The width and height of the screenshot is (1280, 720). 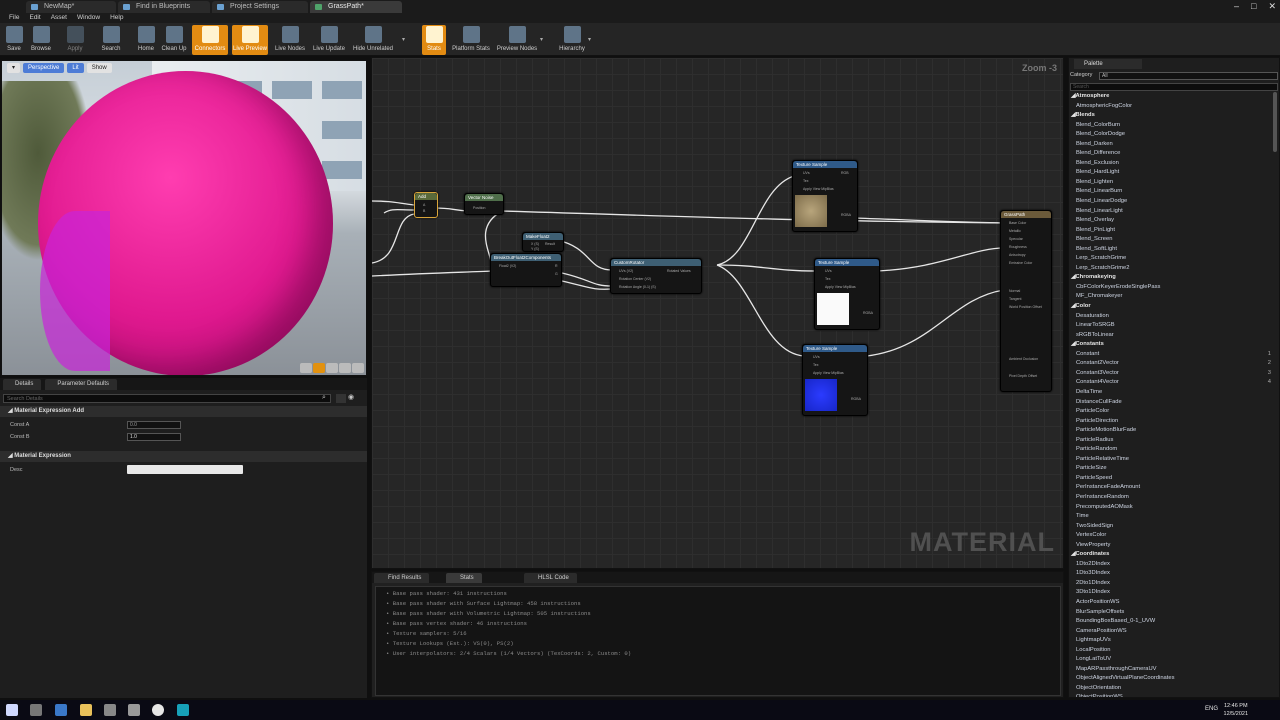 What do you see at coordinates (1169, 641) in the screenshot?
I see `palette-item: LightmapUVs` at bounding box center [1169, 641].